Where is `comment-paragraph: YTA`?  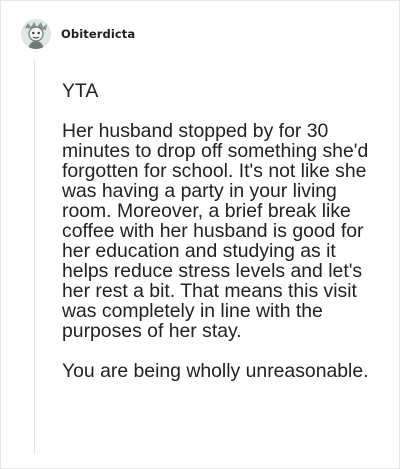 comment-paragraph: YTA is located at coordinates (80, 91).